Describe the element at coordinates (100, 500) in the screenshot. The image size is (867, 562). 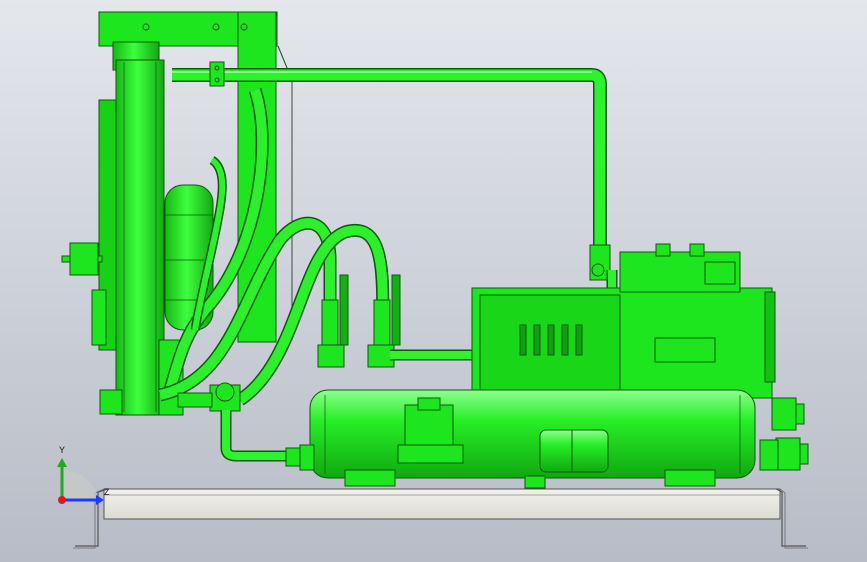
I see `x-axis-arrowhead` at that location.